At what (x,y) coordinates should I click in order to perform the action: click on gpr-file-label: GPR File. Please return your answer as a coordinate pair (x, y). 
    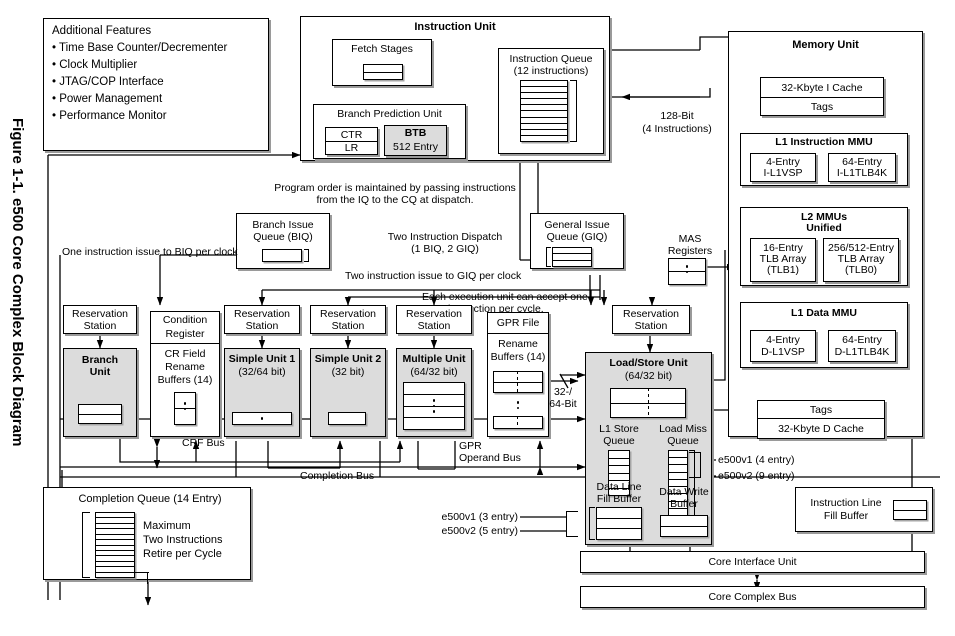
    Looking at the image, I should click on (518, 323).